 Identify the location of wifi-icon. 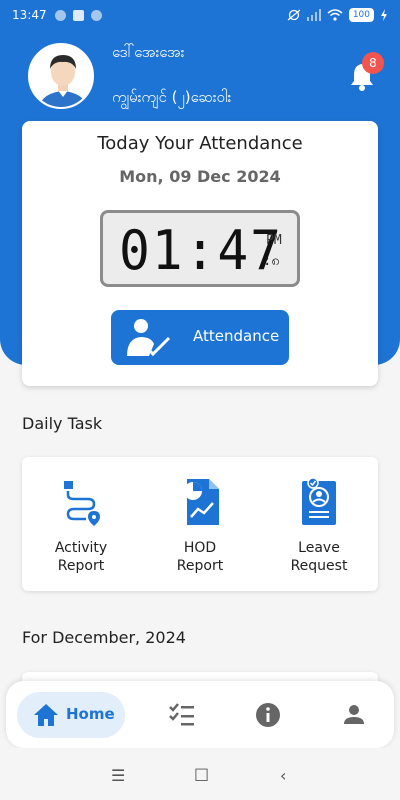
(335, 15).